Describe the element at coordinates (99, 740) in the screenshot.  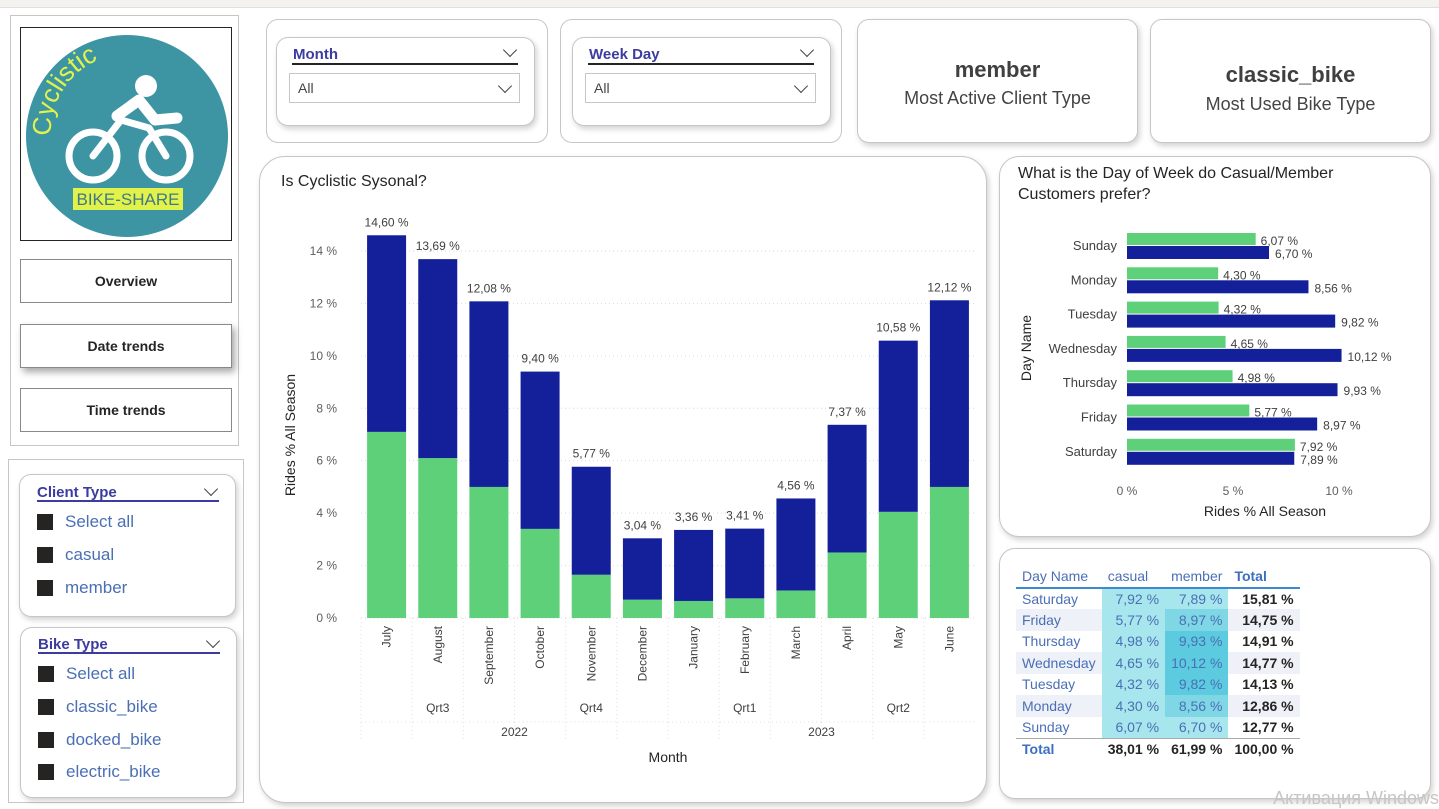
I see `bike-docked-option: docked_bike` at that location.